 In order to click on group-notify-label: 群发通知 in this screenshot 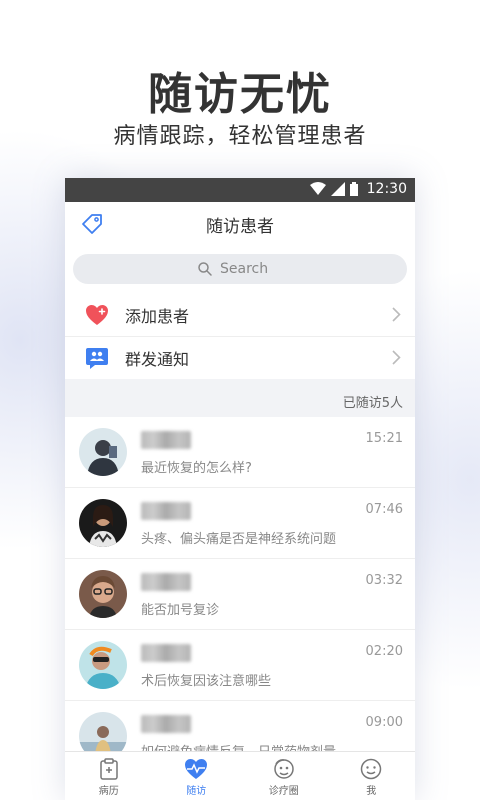, I will do `click(157, 359)`.